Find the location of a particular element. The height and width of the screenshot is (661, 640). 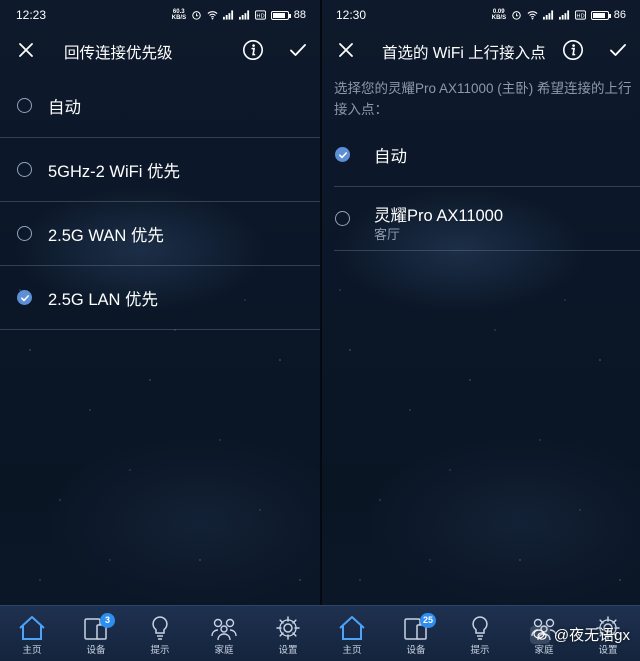

status-icons: 0.09 KB/S HD 86 is located at coordinates (559, 15).